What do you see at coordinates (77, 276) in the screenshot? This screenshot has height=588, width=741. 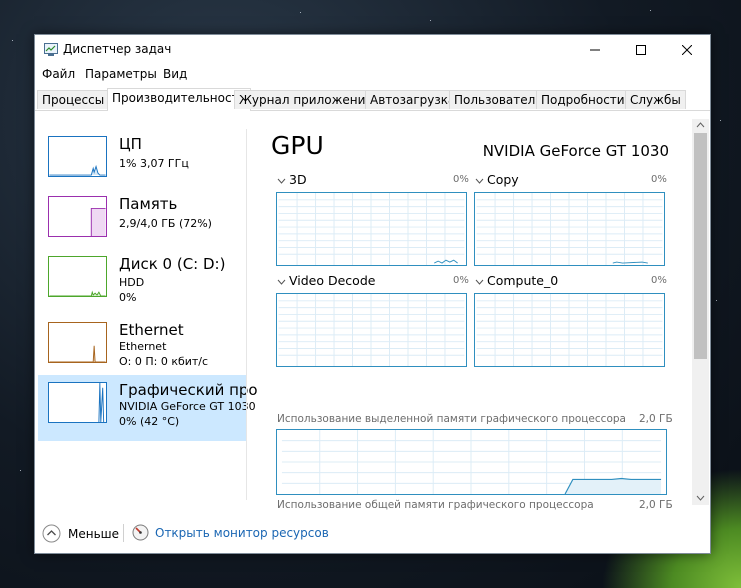 I see `disk-thumbnail-graph` at bounding box center [77, 276].